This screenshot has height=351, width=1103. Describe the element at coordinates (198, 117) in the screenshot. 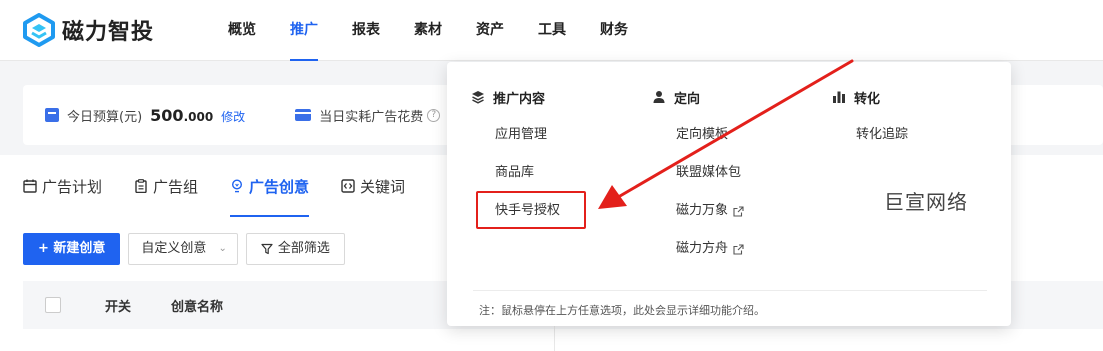

I see `budget-decimals: .000` at that location.